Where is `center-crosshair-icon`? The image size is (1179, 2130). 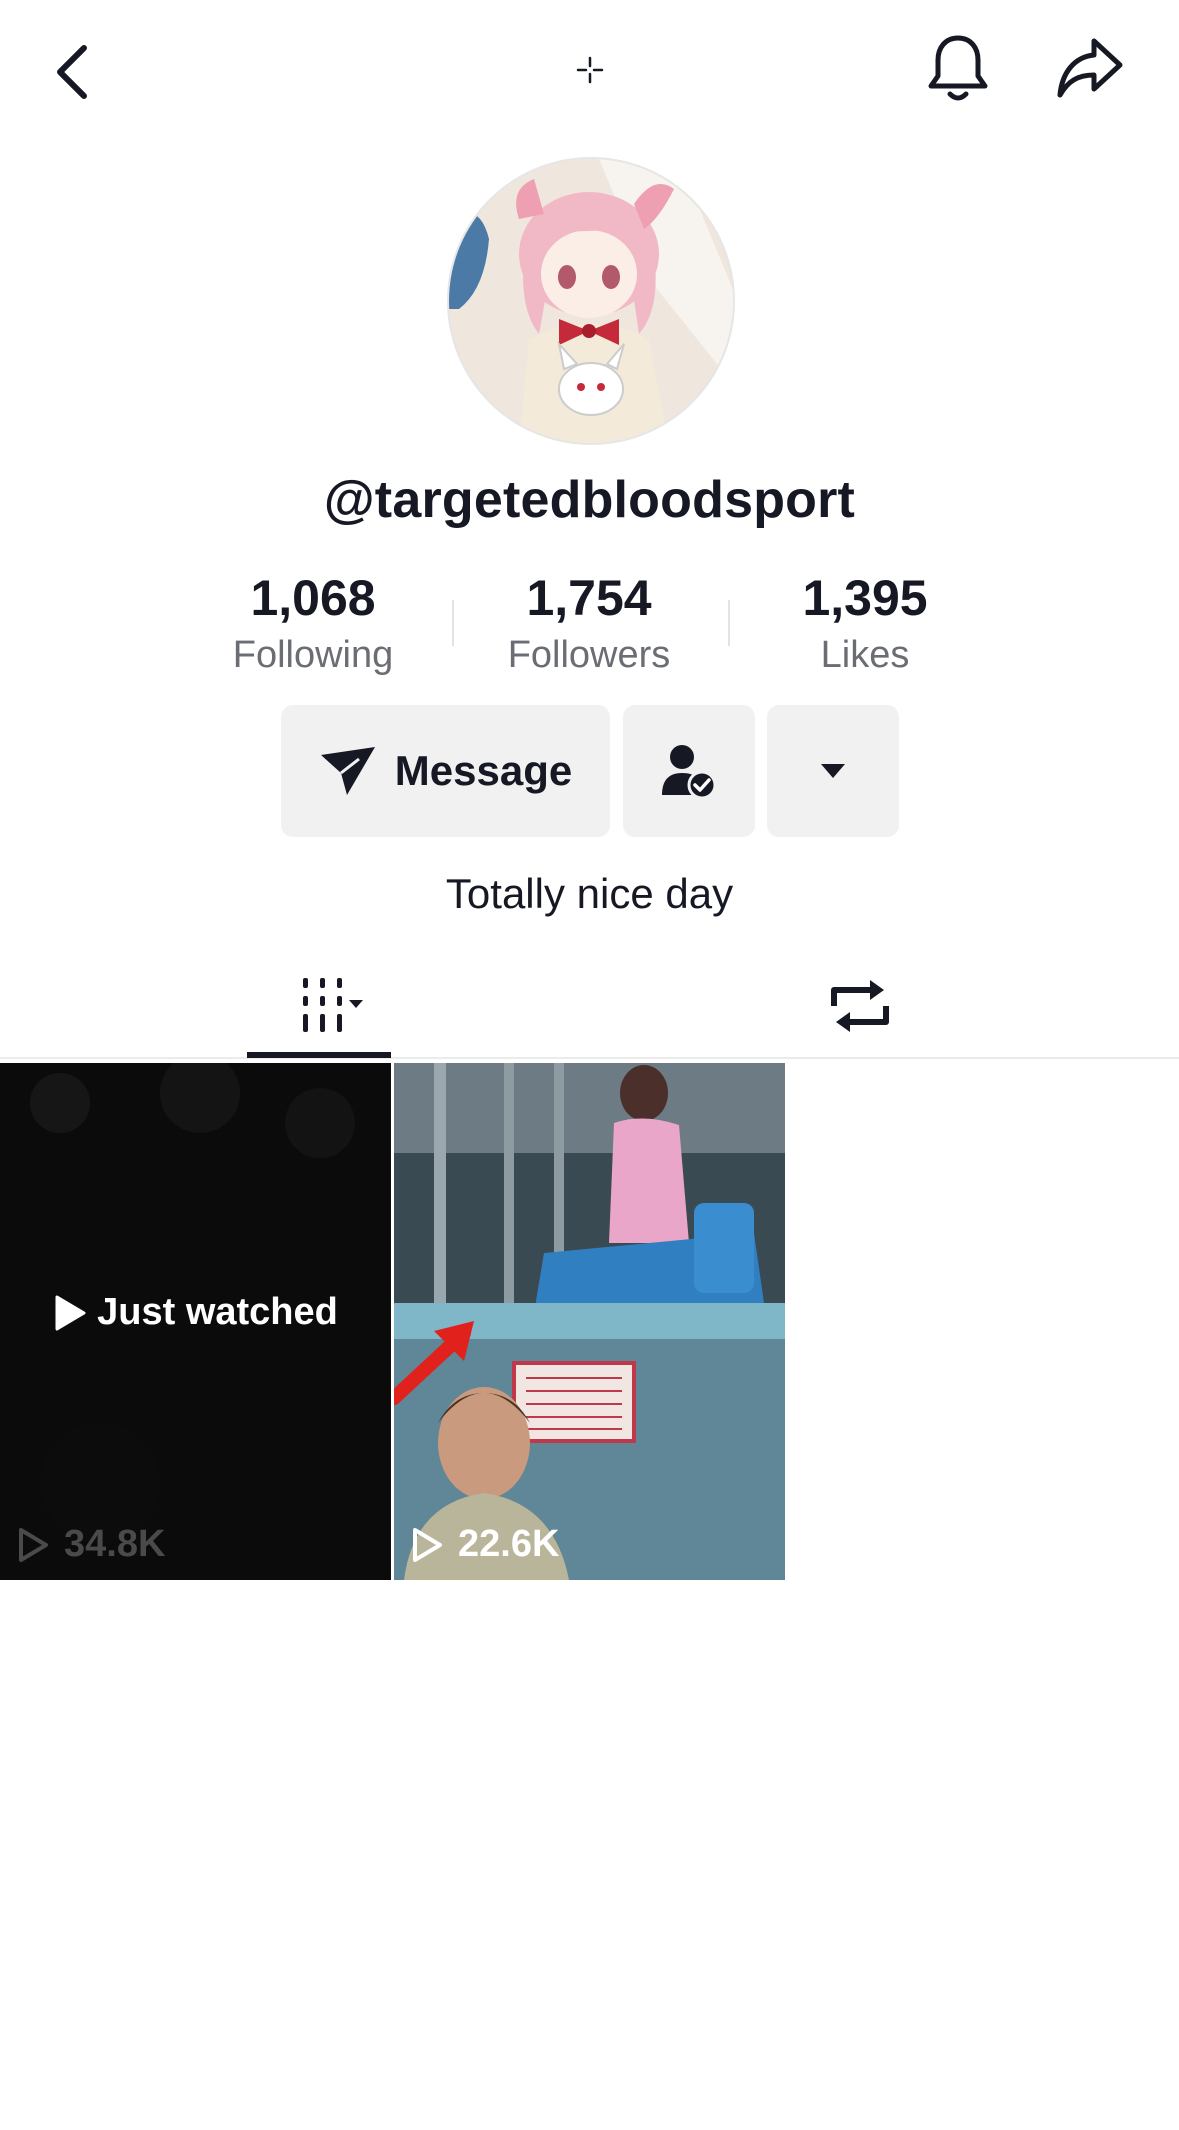
center-crosshair-icon is located at coordinates (590, 70).